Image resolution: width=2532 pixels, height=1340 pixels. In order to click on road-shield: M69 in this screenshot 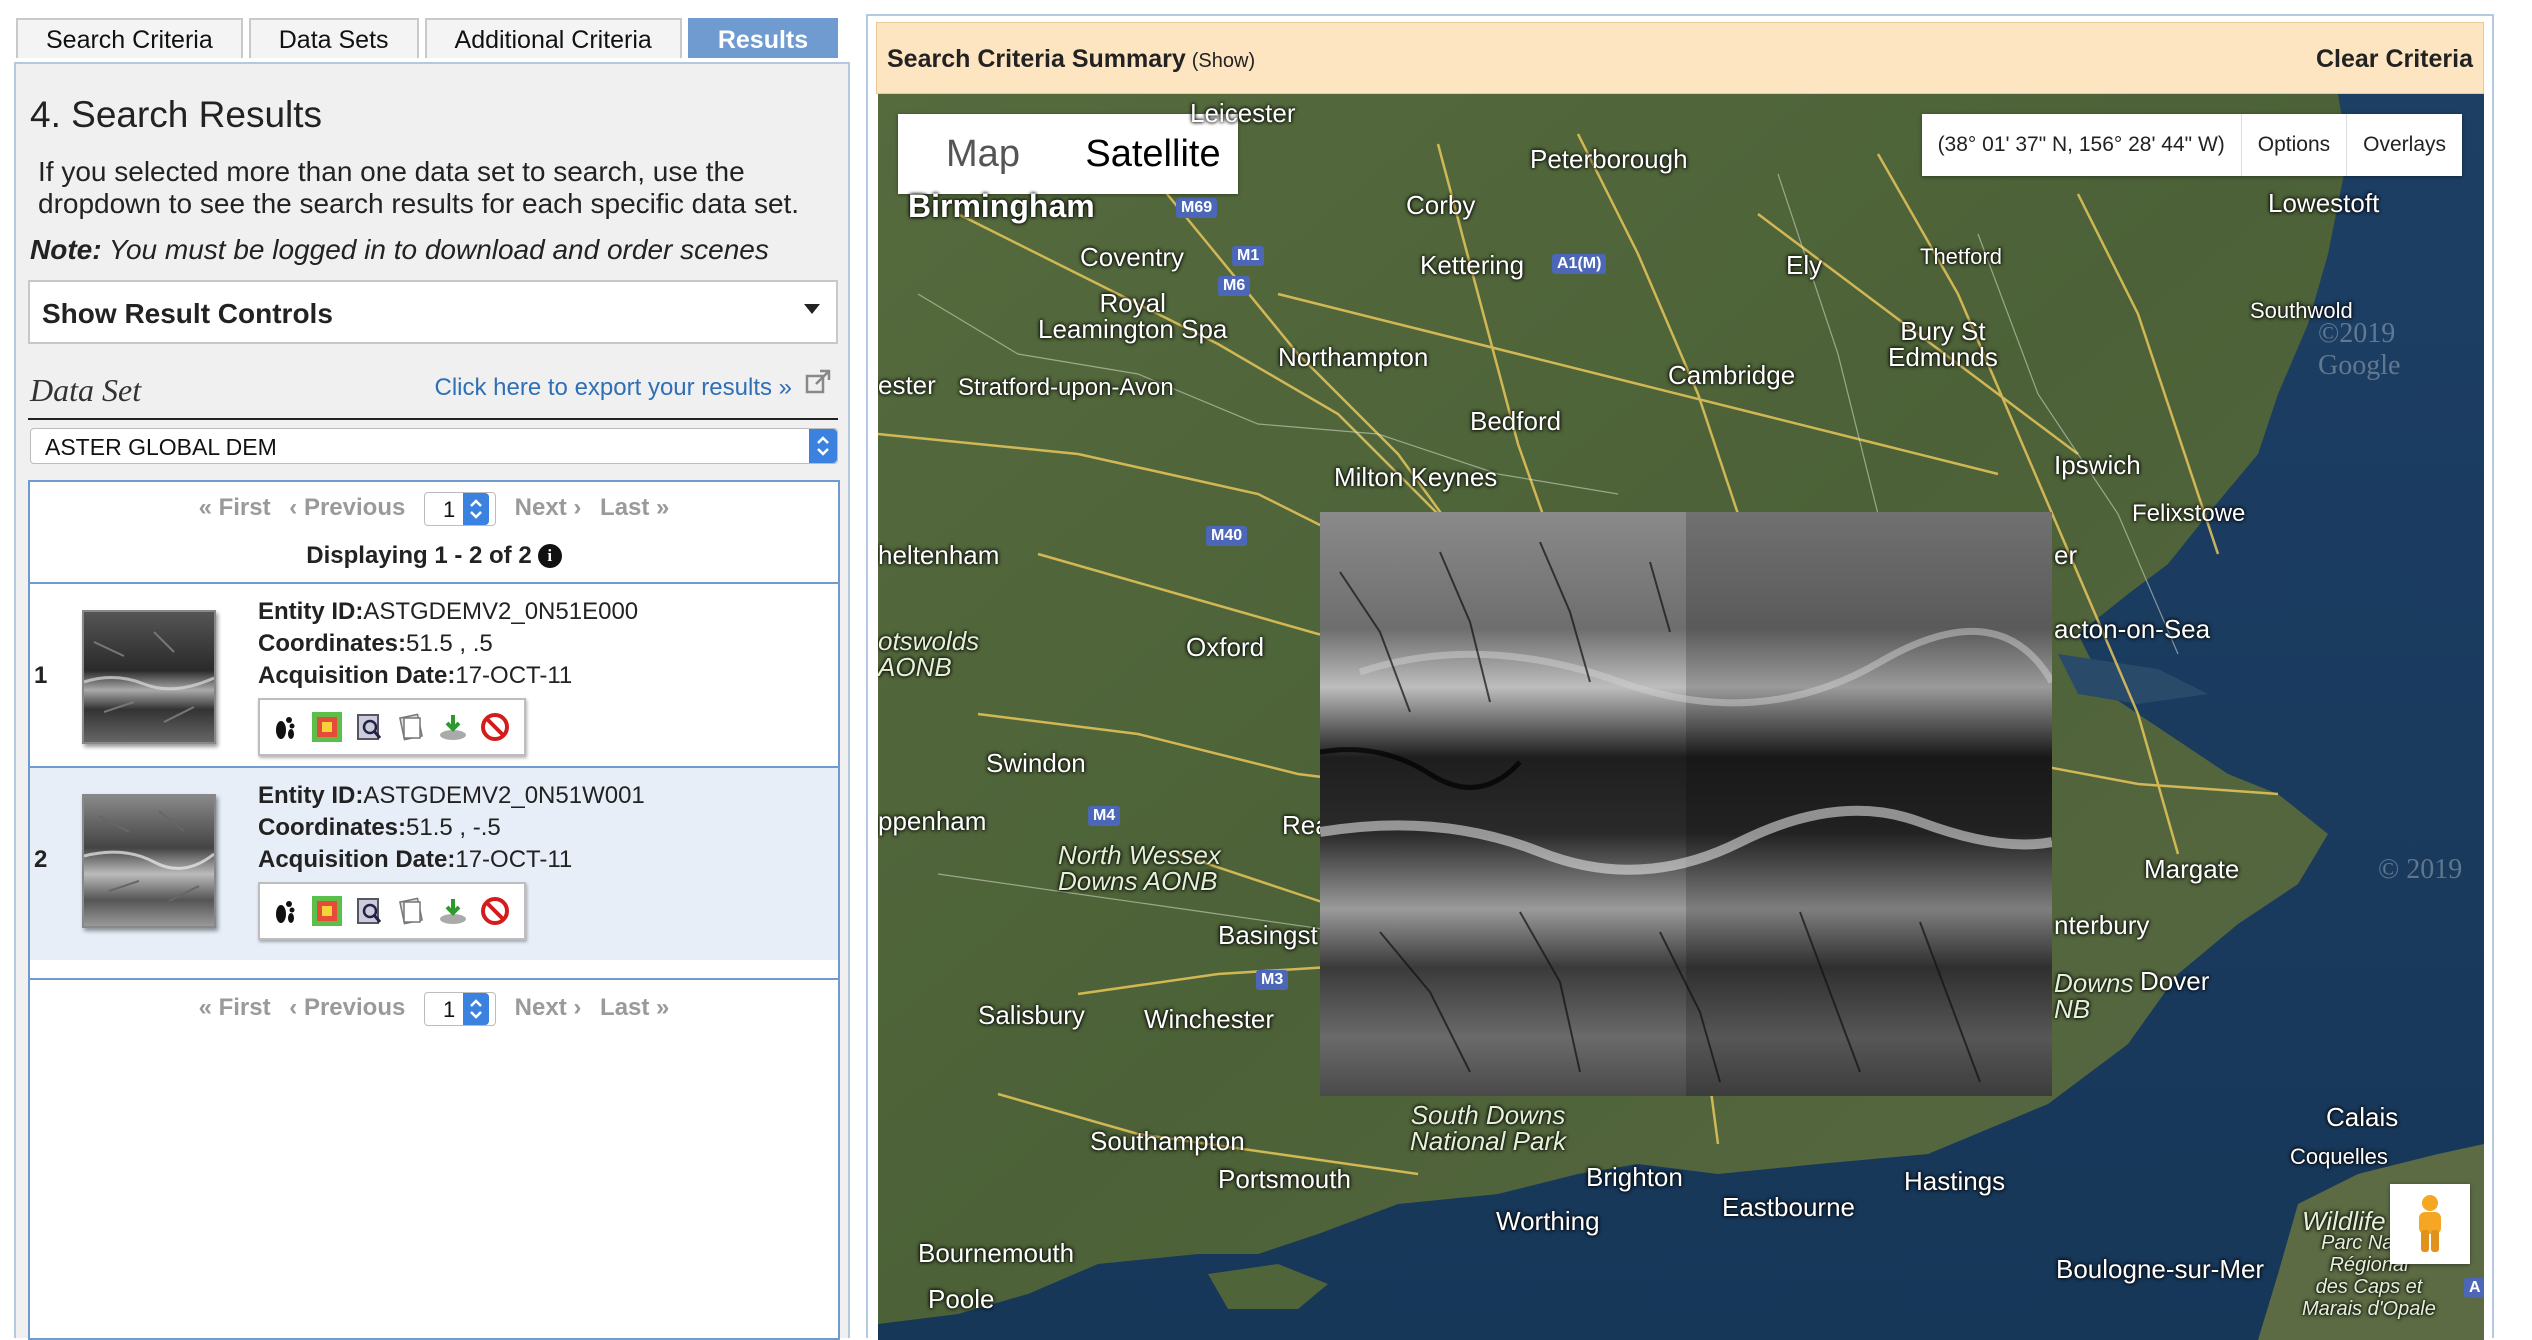, I will do `click(1197, 208)`.